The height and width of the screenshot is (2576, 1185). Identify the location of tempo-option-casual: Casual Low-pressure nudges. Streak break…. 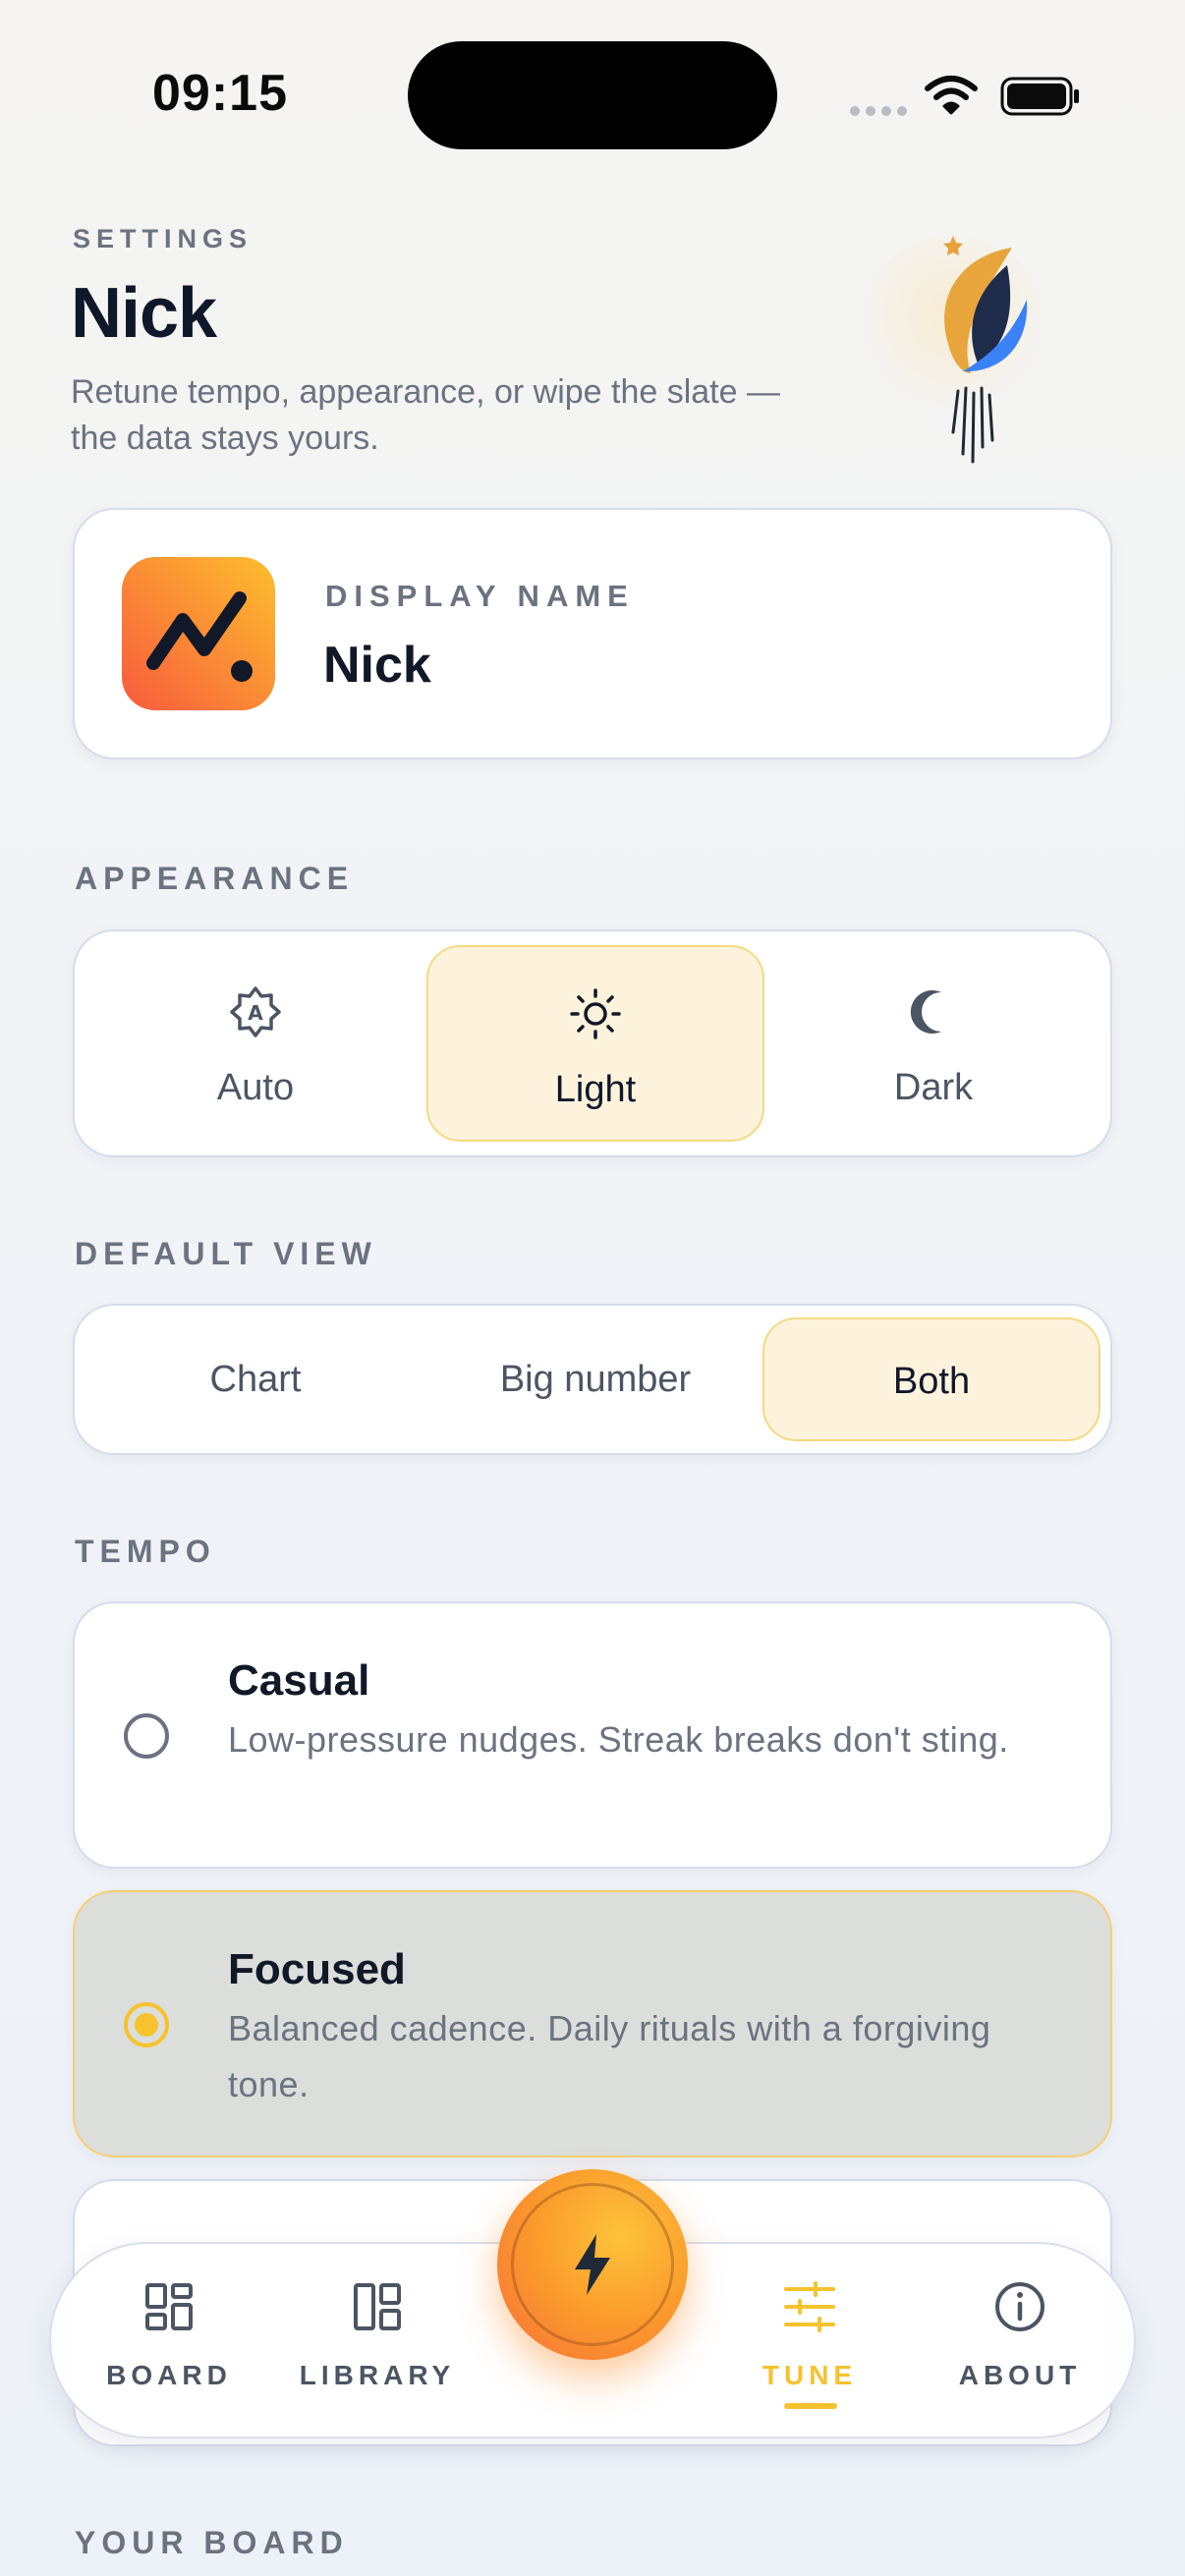
(592, 1735).